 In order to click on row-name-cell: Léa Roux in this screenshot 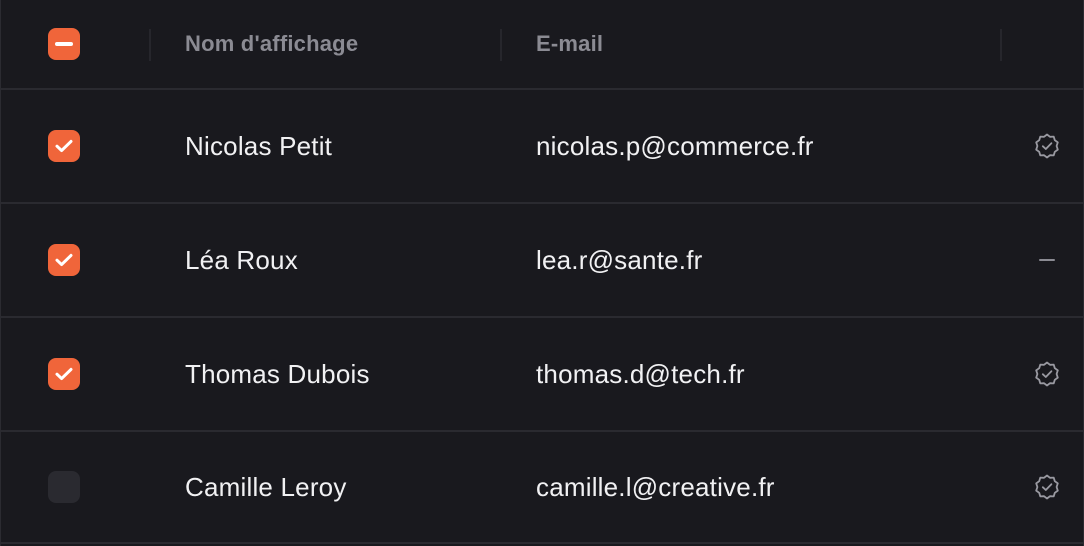, I will do `click(326, 260)`.